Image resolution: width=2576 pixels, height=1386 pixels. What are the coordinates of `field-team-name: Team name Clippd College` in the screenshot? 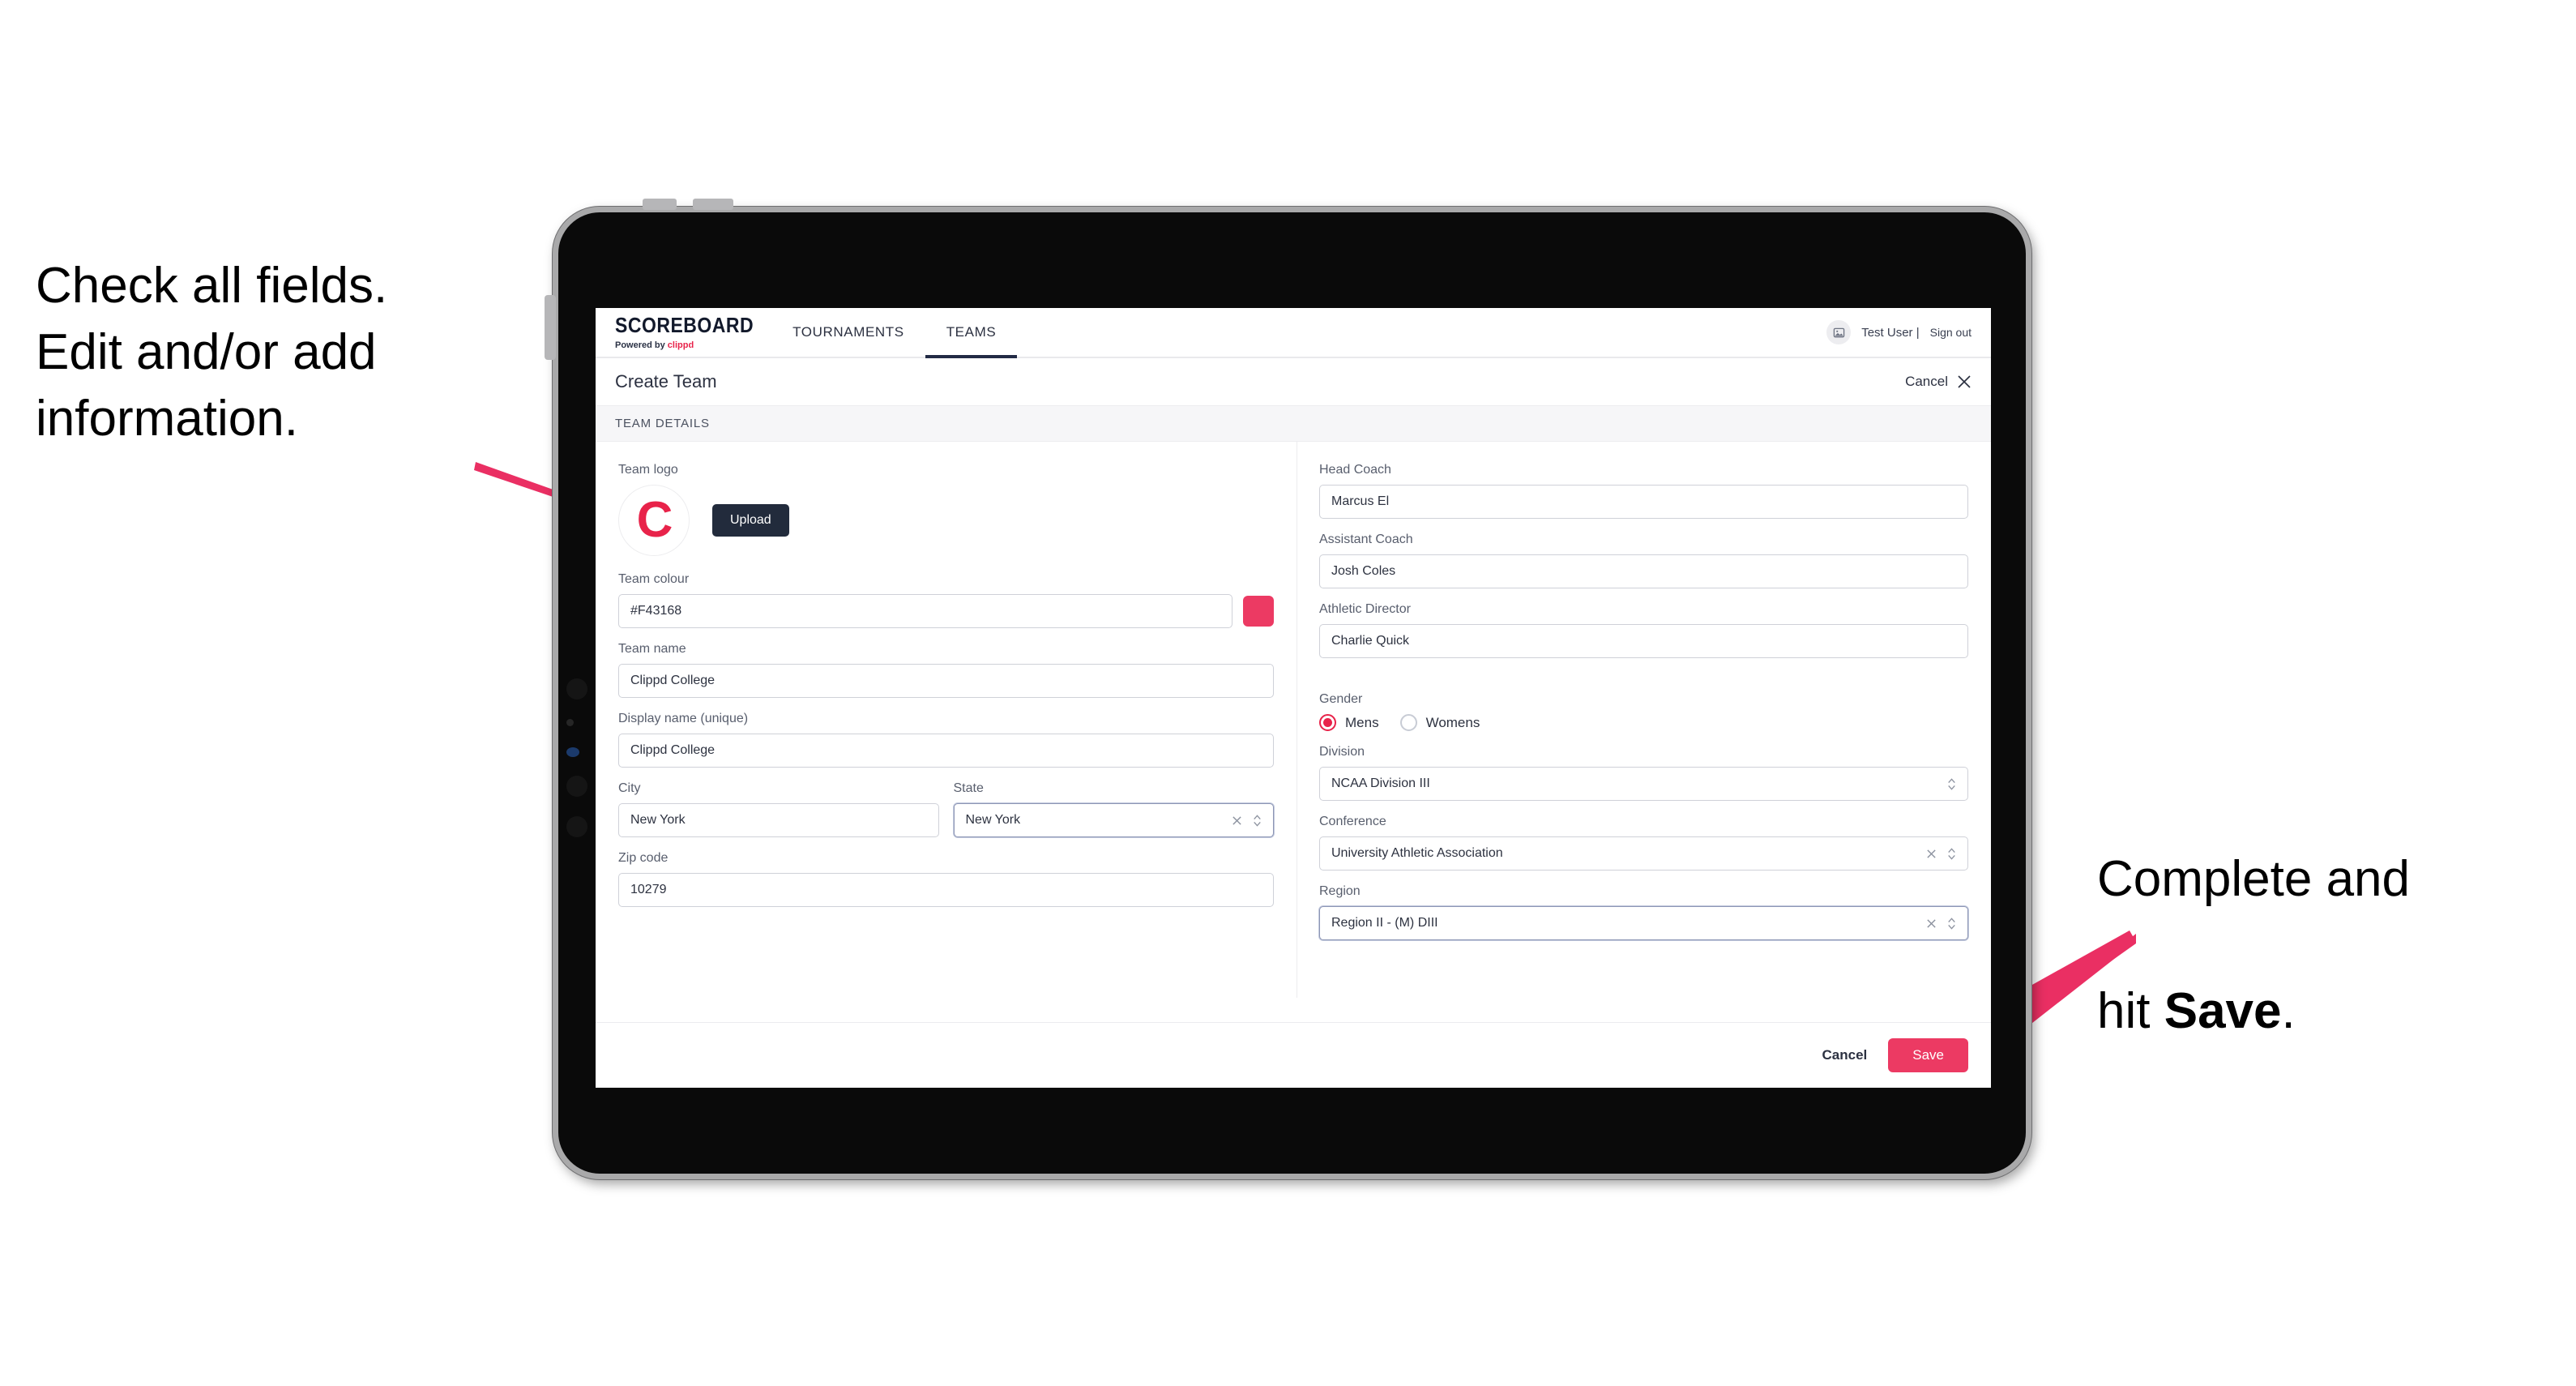 It's located at (946, 670).